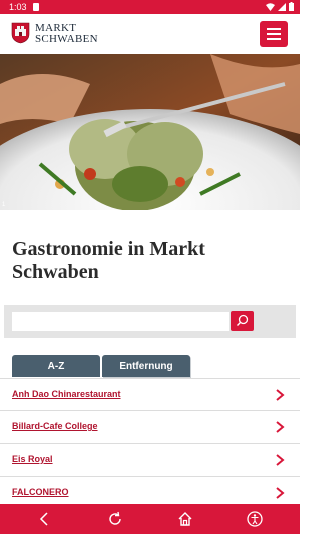  I want to click on wifi-icon, so click(270, 6).